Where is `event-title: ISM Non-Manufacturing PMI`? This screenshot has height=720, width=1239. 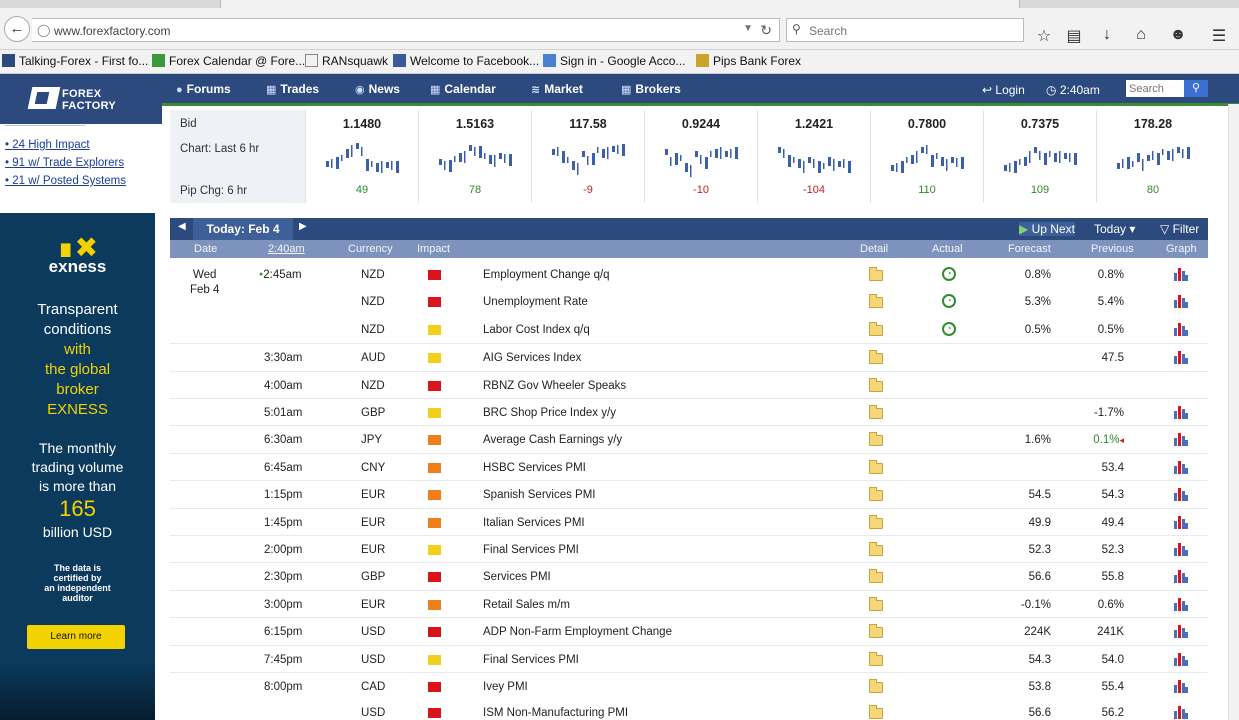 event-title: ISM Non-Manufacturing PMI is located at coordinates (555, 713).